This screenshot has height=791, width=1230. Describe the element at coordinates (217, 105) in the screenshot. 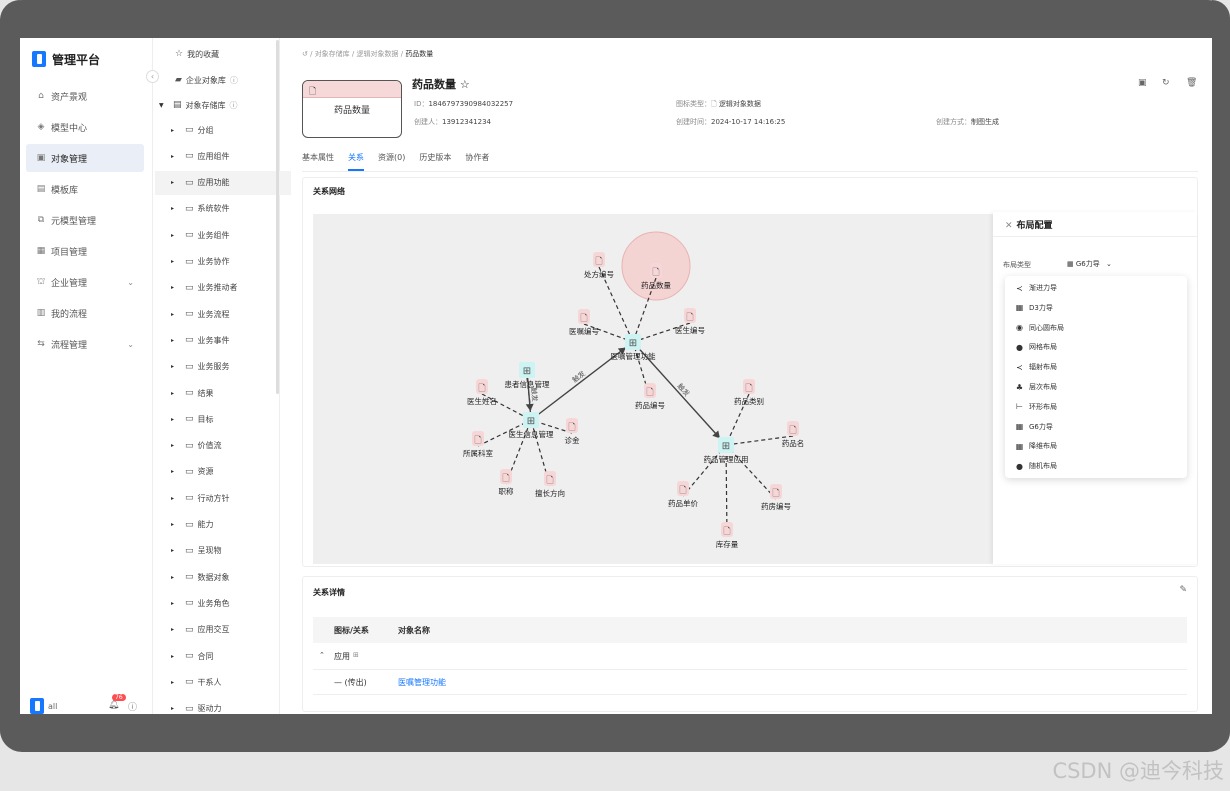

I see `tree-object-lib: ▼ ▤ 对象存储库 ⓘ` at that location.